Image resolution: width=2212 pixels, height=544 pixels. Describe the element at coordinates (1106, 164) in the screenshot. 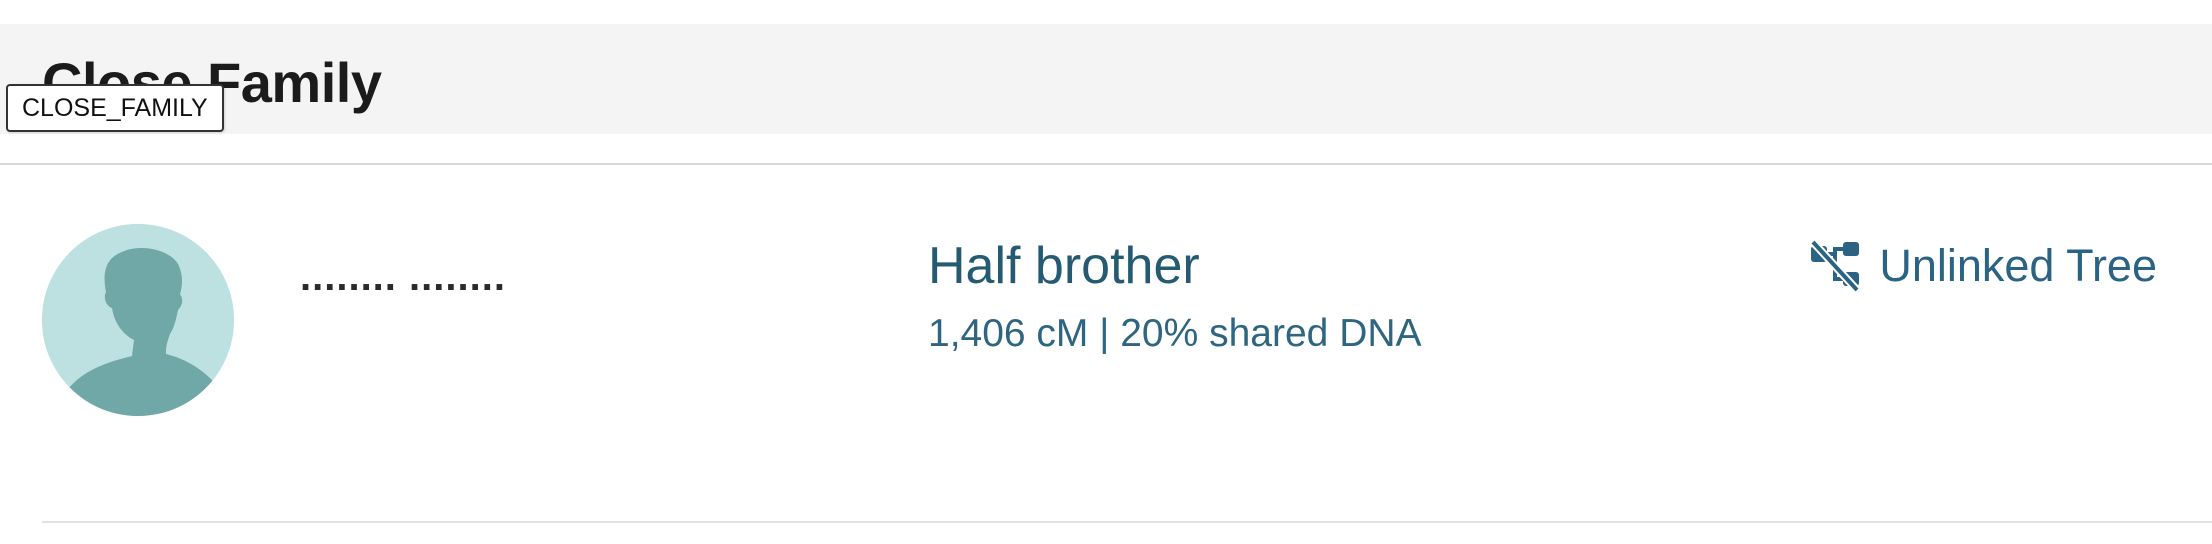

I see `section-divider` at that location.